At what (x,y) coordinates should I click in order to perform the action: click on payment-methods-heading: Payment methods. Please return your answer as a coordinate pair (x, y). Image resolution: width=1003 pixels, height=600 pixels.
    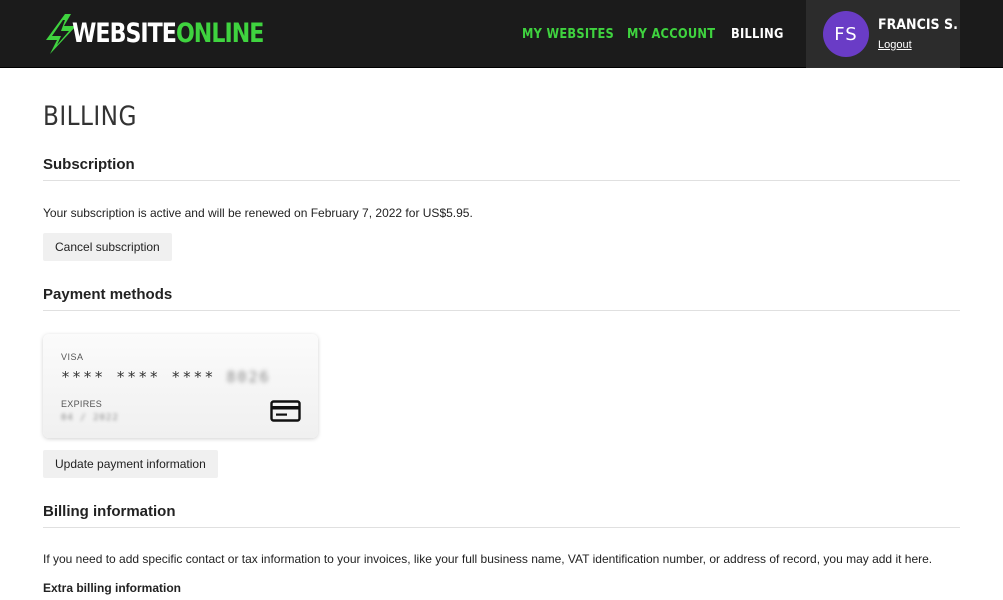
    Looking at the image, I should click on (108, 294).